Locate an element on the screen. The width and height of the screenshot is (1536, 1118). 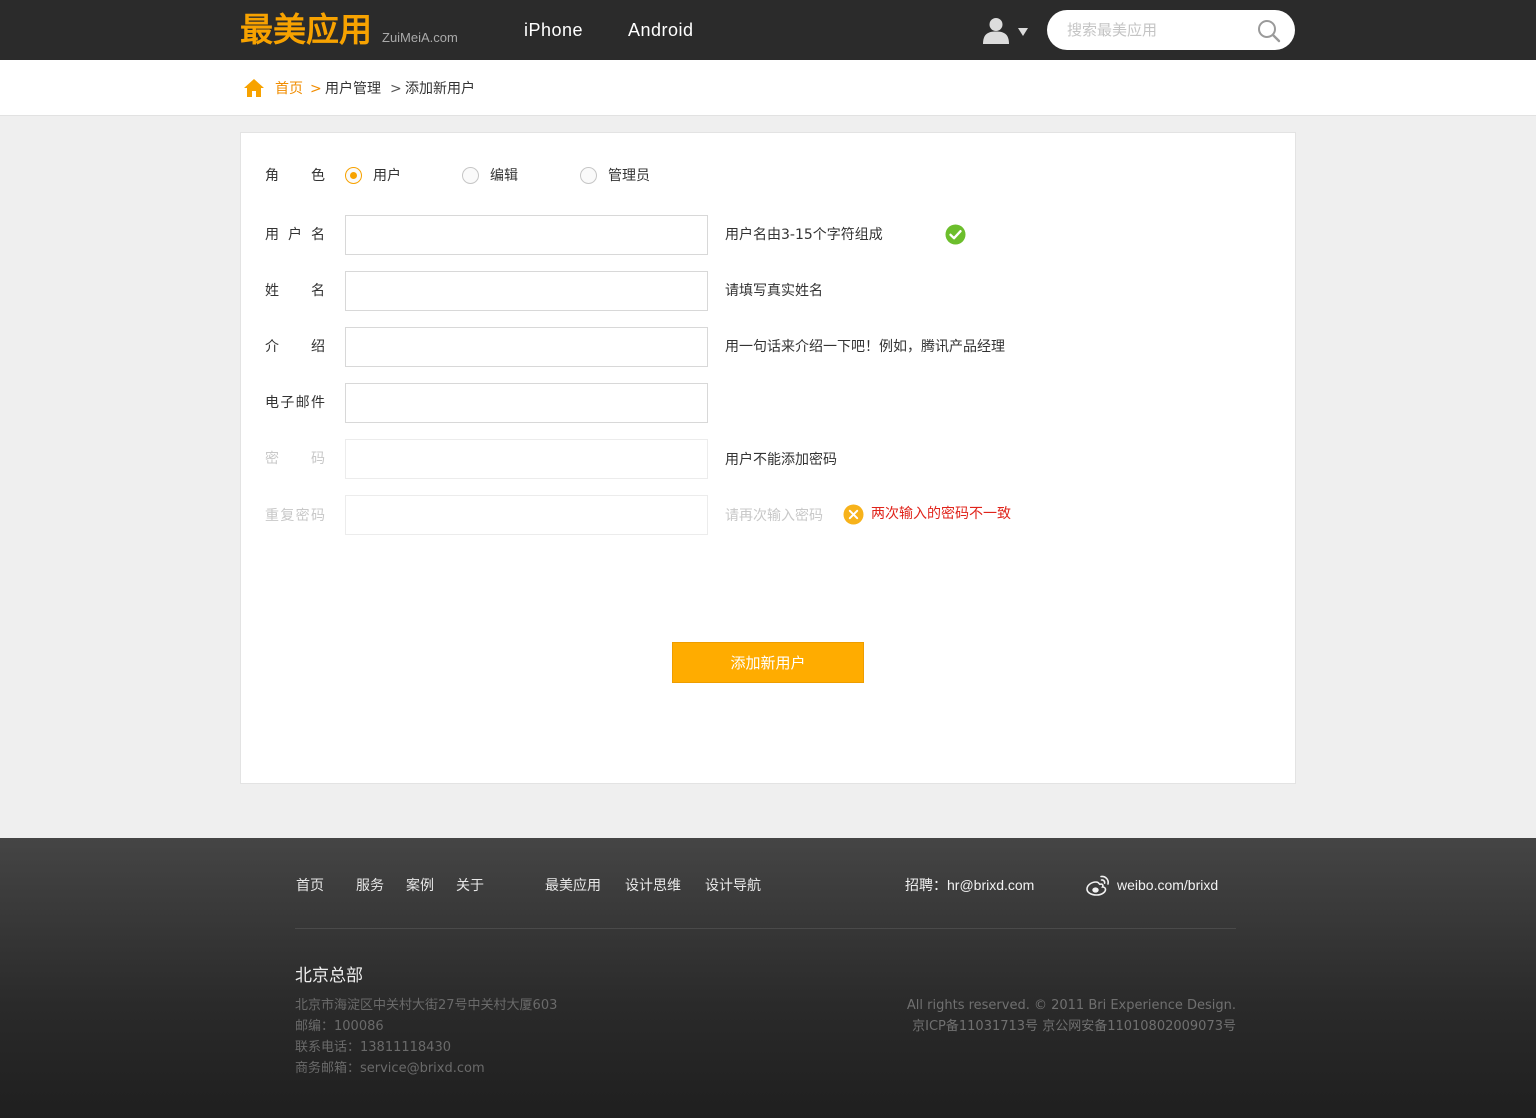
email-input is located at coordinates (526, 403).